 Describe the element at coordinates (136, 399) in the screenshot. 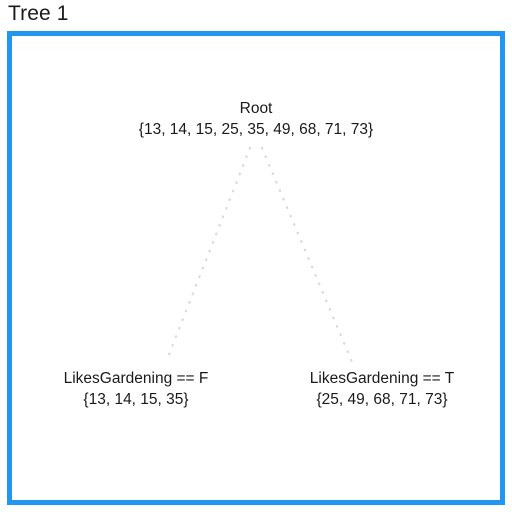

I see `tree-node-left-child-set: {13, 14, 15, 35}` at that location.